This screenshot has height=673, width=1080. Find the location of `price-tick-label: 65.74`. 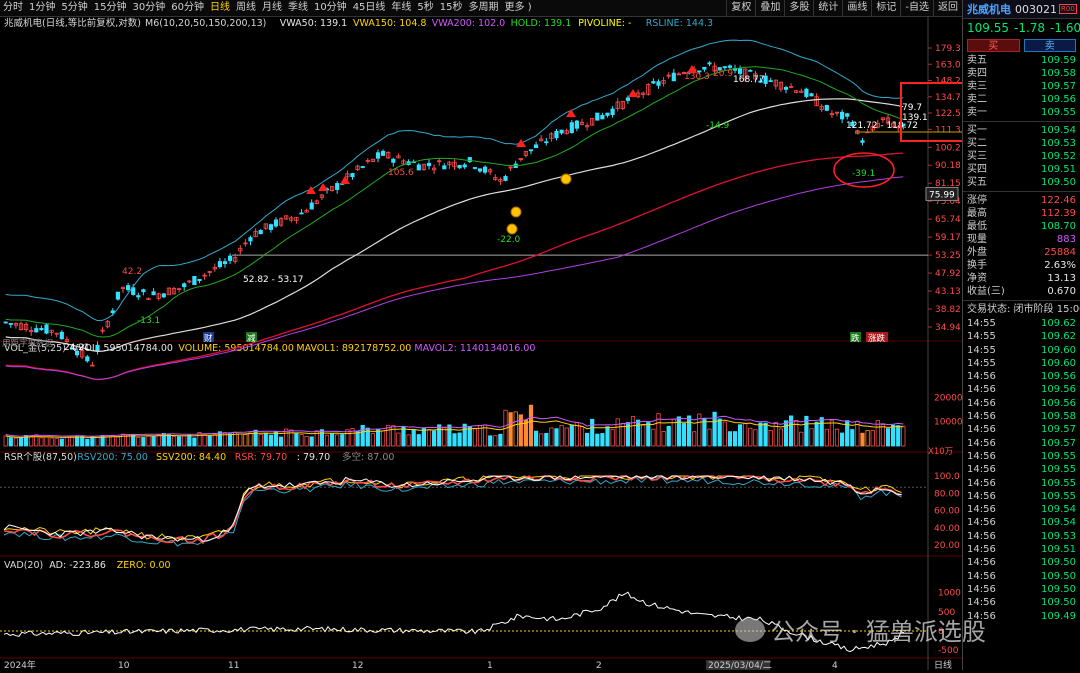

price-tick-label: 65.74 is located at coordinates (948, 220).